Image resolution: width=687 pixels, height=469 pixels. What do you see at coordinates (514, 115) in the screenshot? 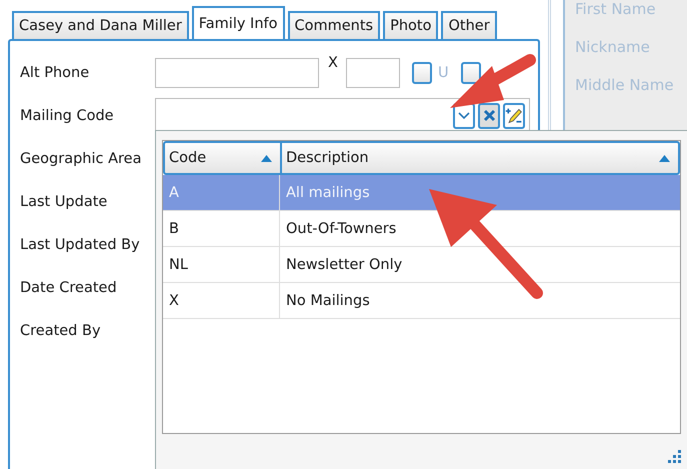
I see `edit-button` at bounding box center [514, 115].